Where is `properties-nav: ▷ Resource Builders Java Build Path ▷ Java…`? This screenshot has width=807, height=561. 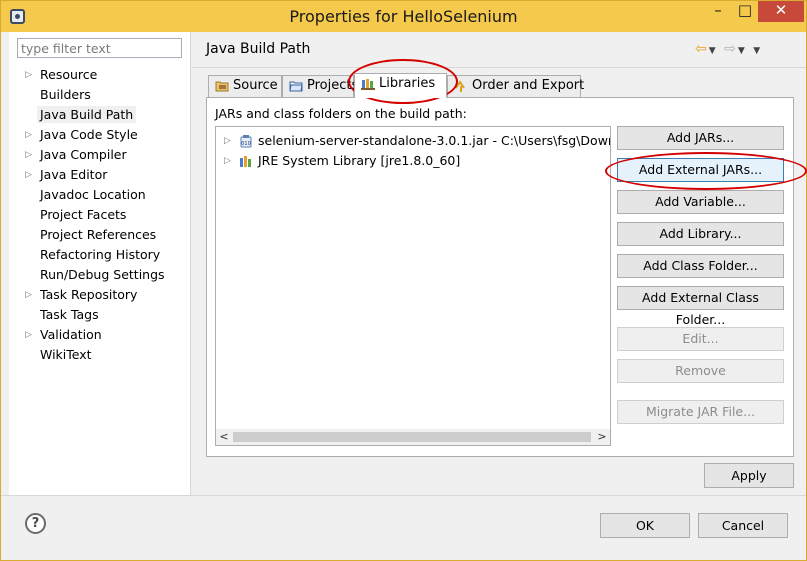
properties-nav: ▷ Resource Builders Java Build Path ▷ Java… is located at coordinates (106, 215).